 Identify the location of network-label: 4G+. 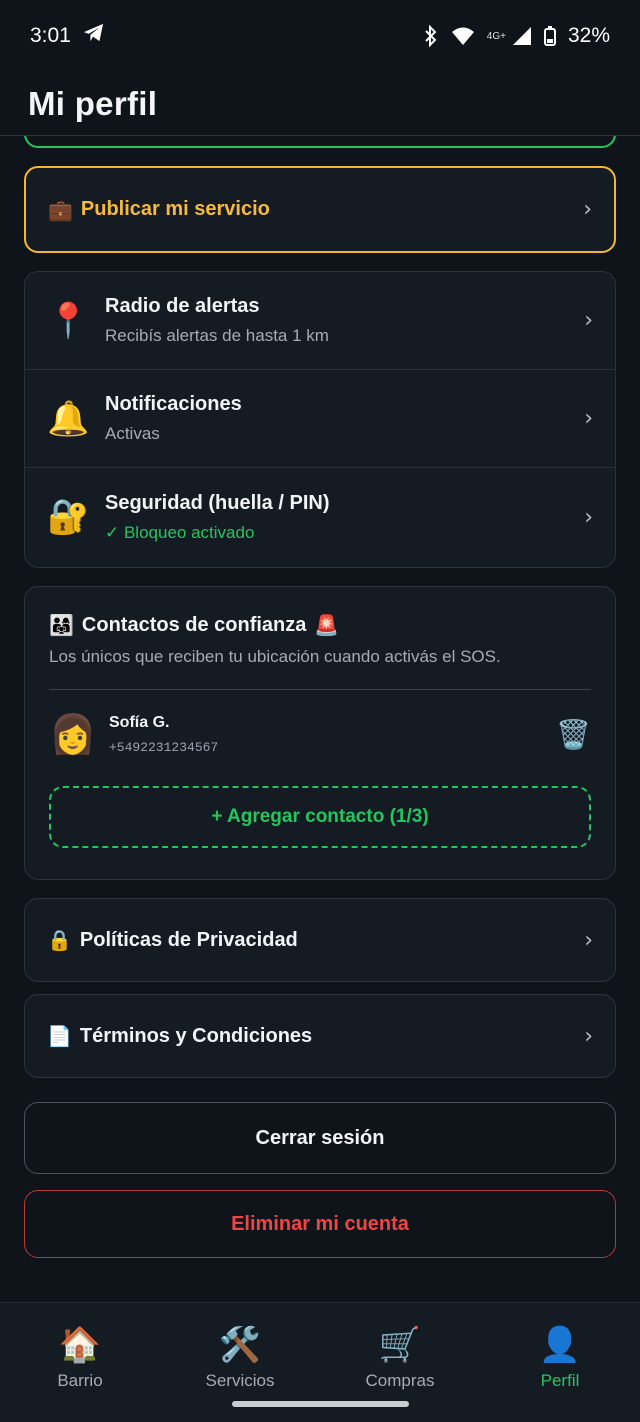
(496, 36).